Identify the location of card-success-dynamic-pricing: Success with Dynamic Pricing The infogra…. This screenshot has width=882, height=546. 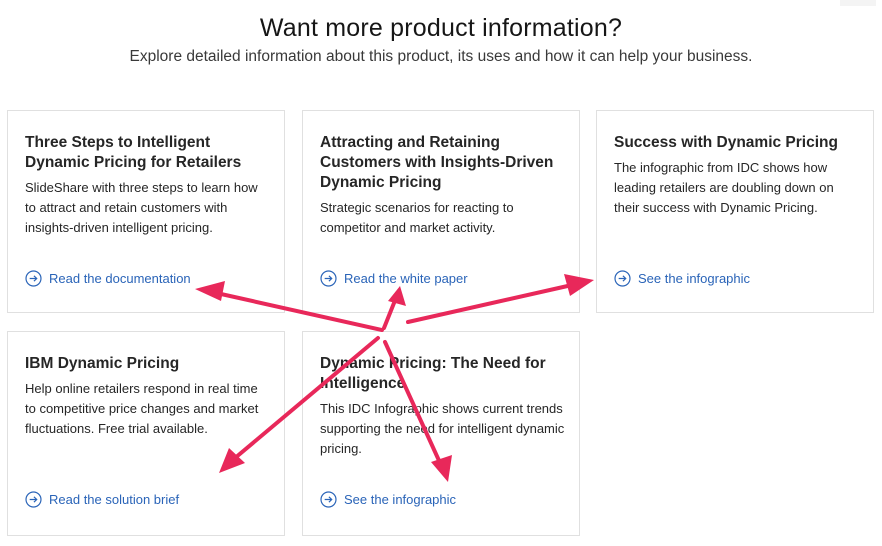
(735, 211).